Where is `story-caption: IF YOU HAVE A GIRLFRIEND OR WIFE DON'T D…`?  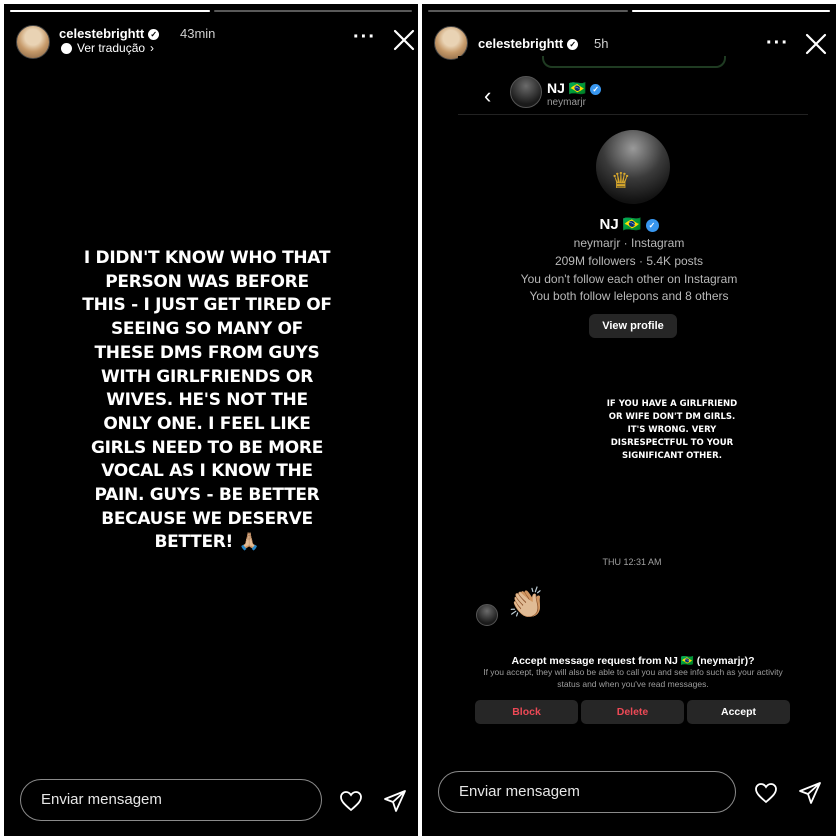
story-caption: IF YOU HAVE A GIRLFRIEND OR WIFE DON'T D… is located at coordinates (672, 430).